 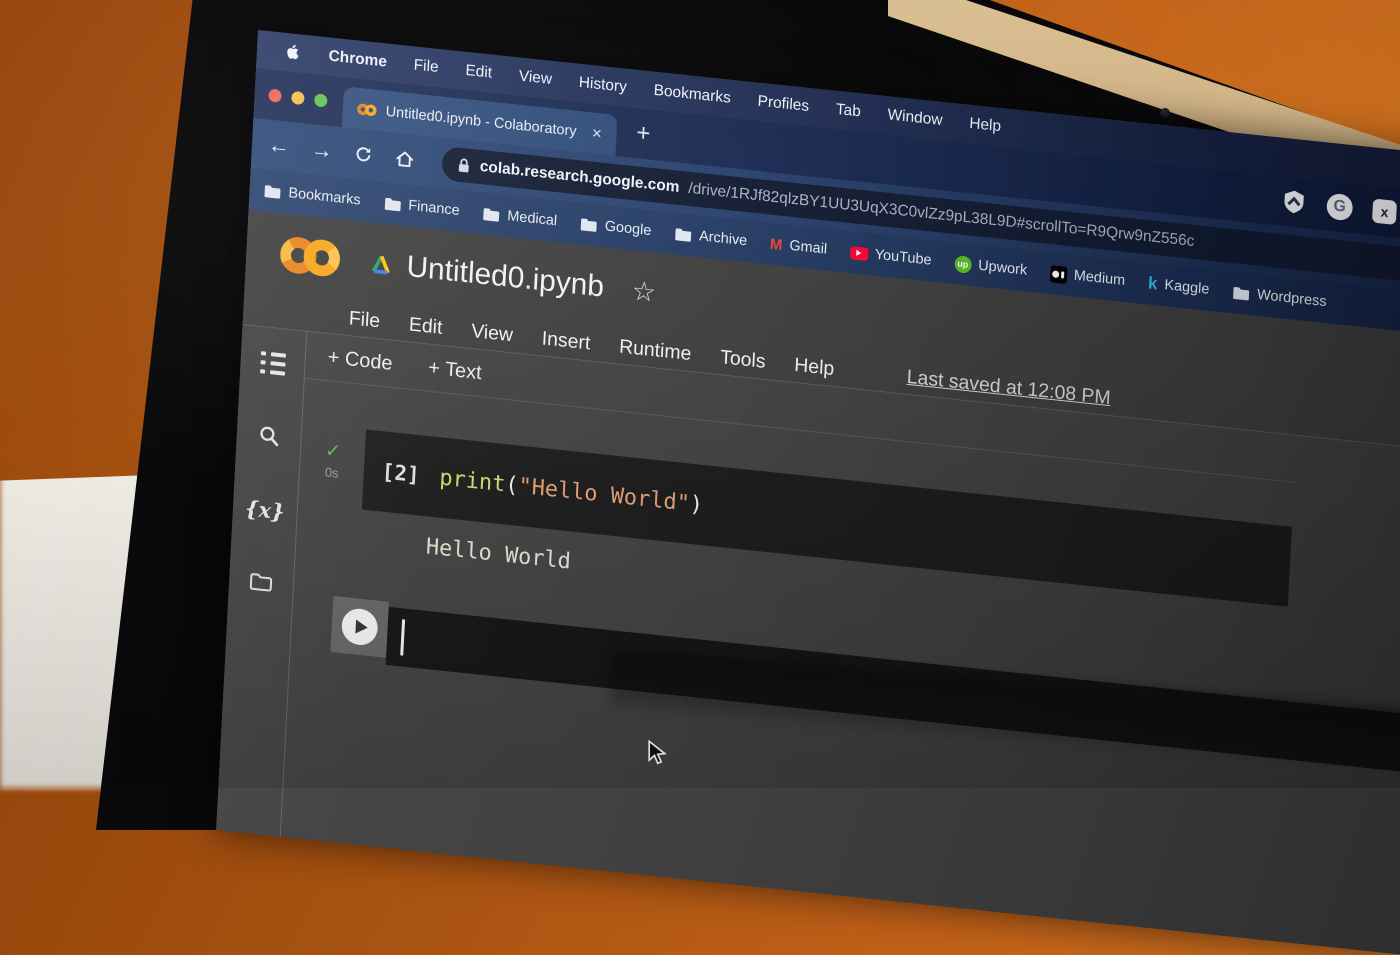 What do you see at coordinates (333, 451) in the screenshot?
I see `cell-success-check-icon: ✓` at bounding box center [333, 451].